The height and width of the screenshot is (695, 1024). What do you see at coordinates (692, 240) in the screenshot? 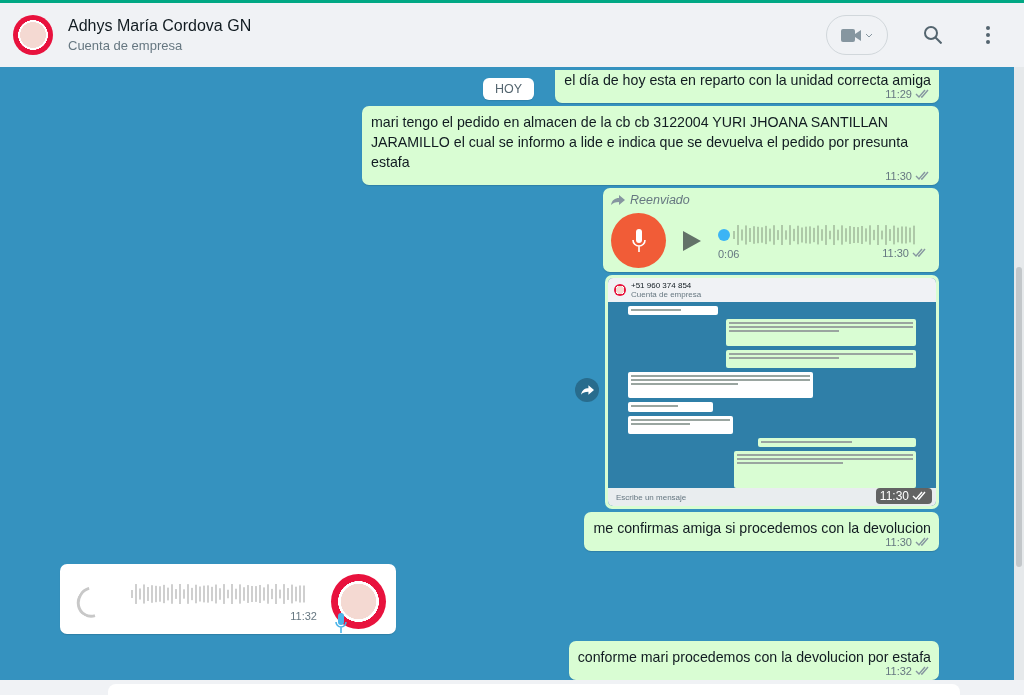
I see `play-icon` at bounding box center [692, 240].